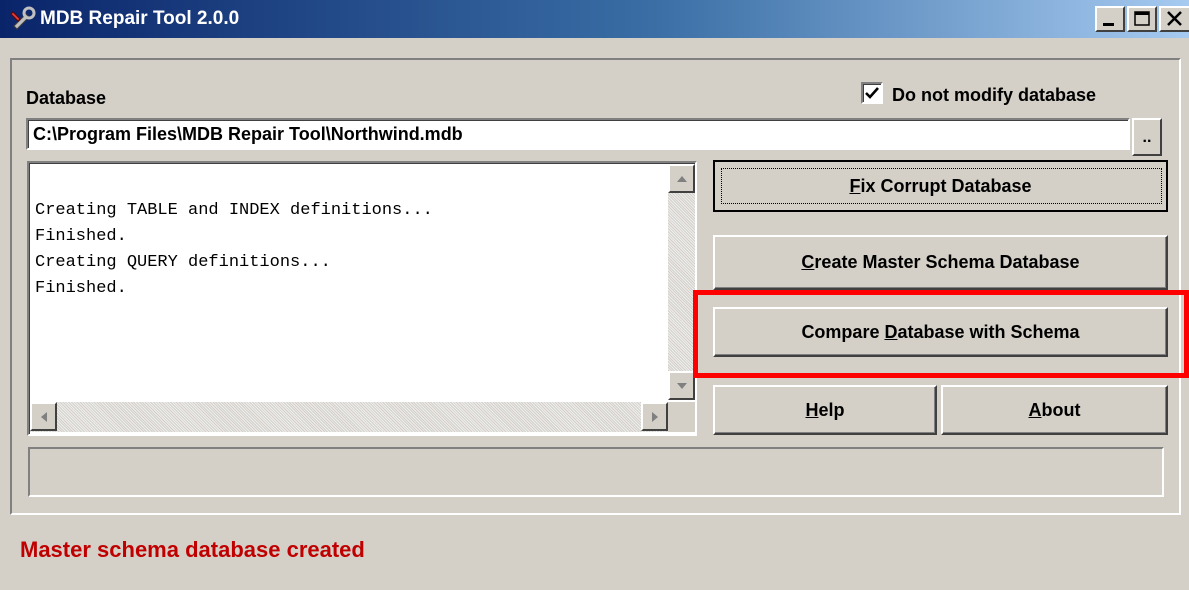  What do you see at coordinates (681, 417) in the screenshot?
I see `scrollbar-corner` at bounding box center [681, 417].